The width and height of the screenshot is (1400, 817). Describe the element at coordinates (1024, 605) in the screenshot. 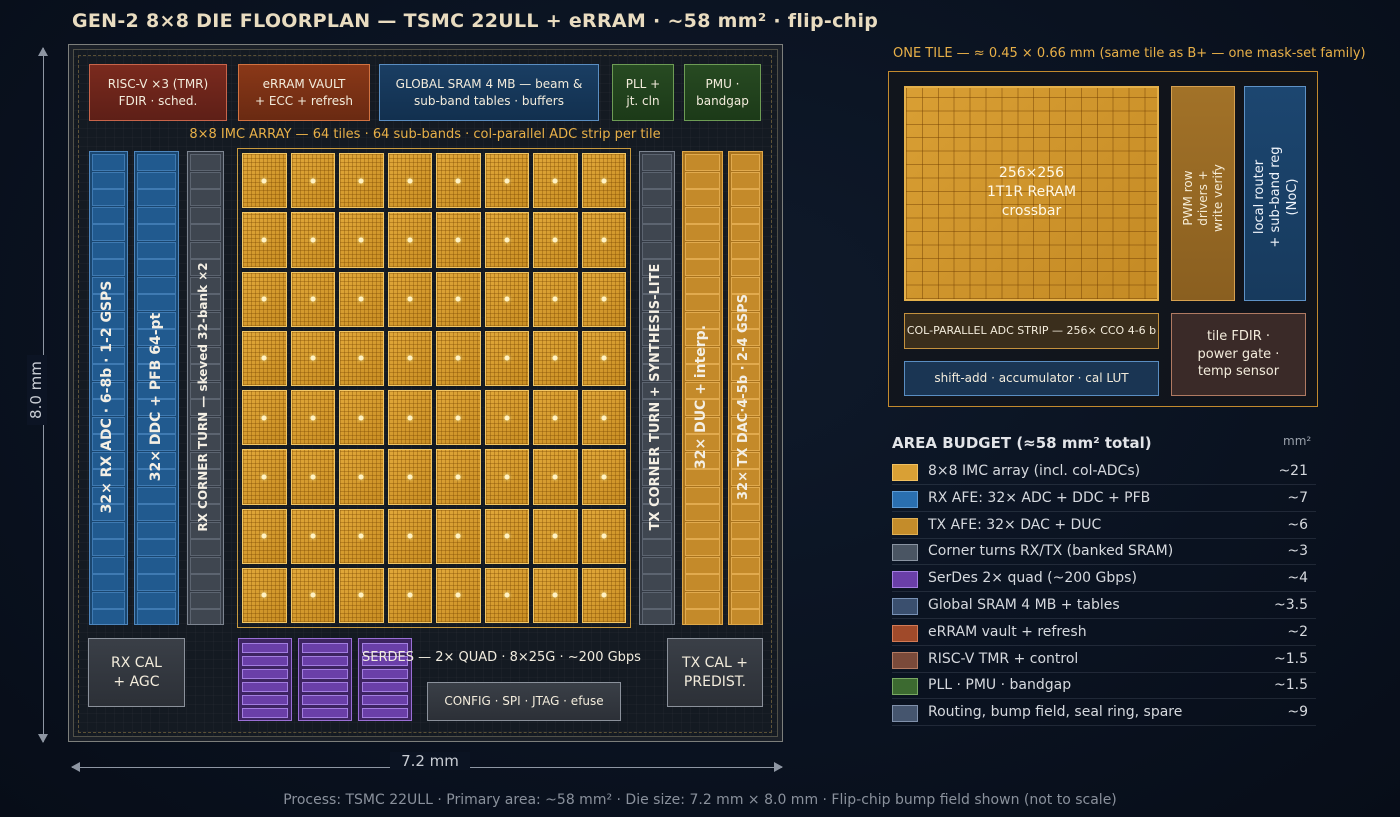

I see `budget-label: Global SRAM 4 MB + tables` at that location.